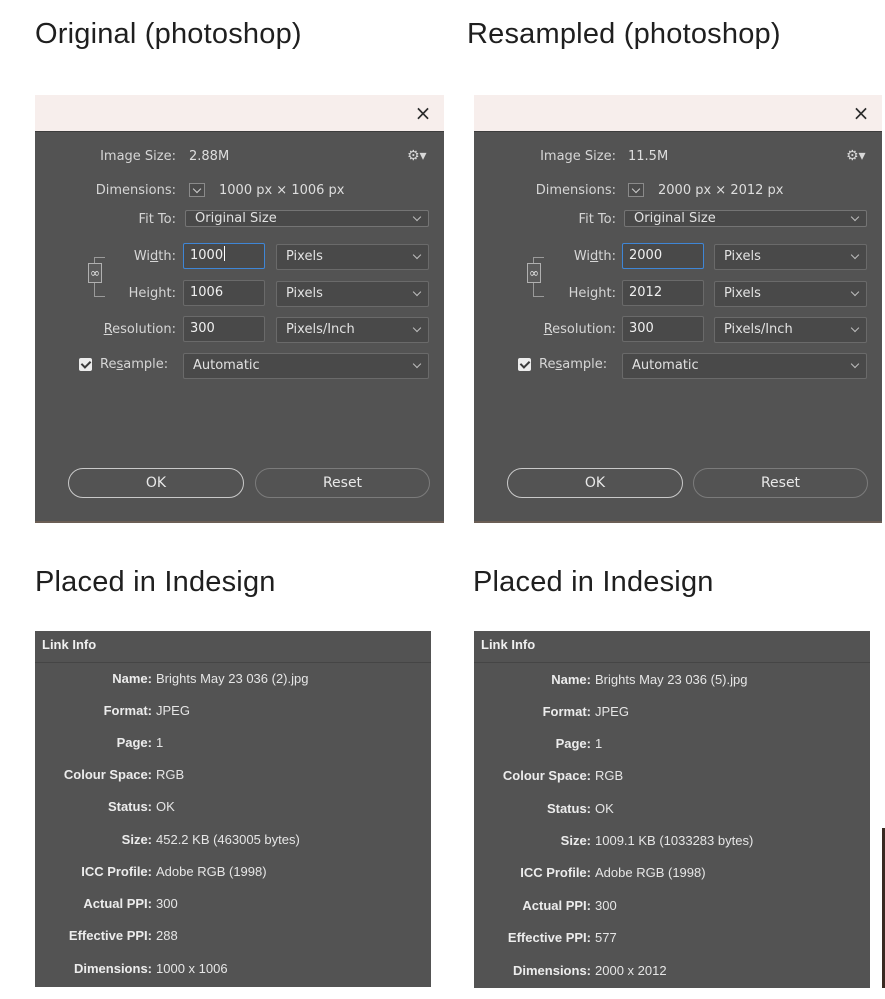 The width and height of the screenshot is (885, 999). Describe the element at coordinates (593, 582) in the screenshot. I see `heading-placed-right: Placed in Indesign` at that location.